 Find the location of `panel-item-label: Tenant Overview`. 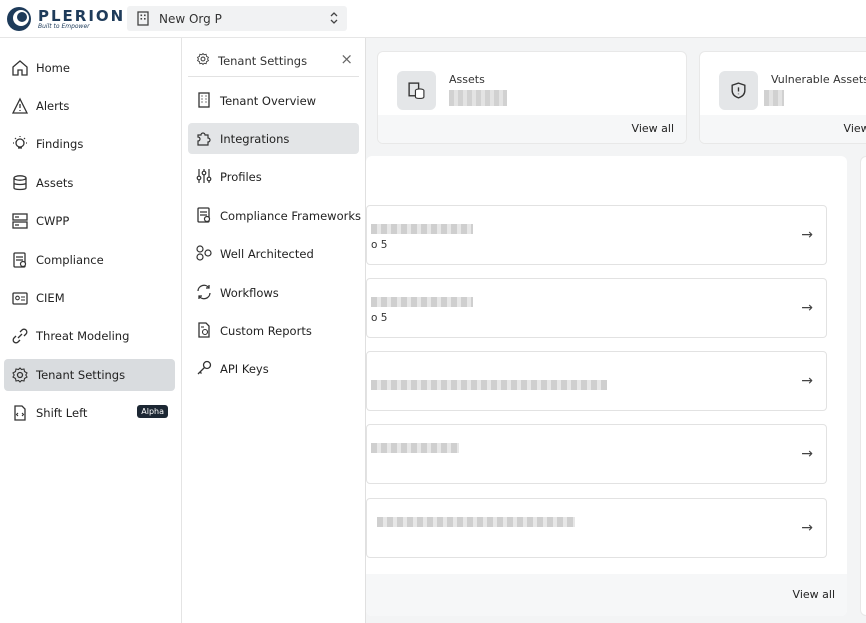

panel-item-label: Tenant Overview is located at coordinates (268, 101).